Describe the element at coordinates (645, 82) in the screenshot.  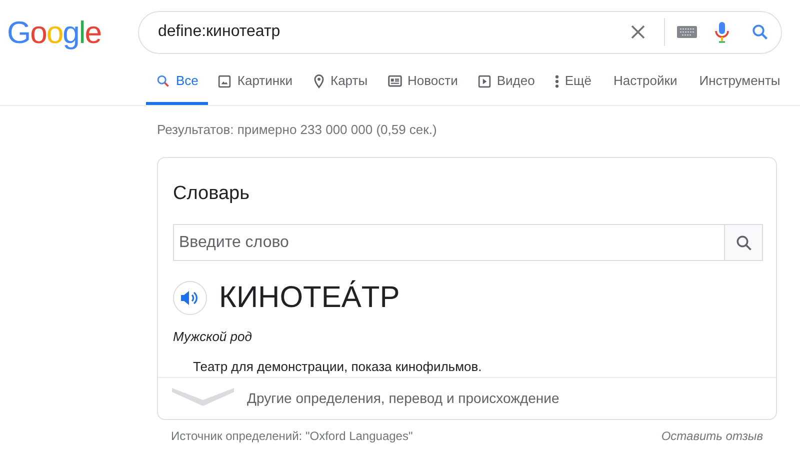
I see `search-tab: Настройки` at that location.